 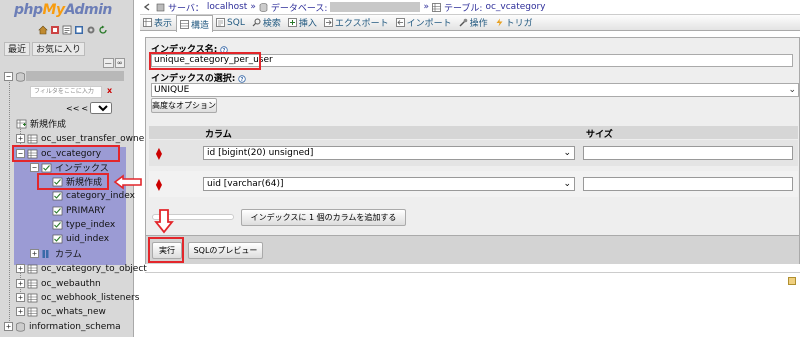 I want to click on add-column-to-index-button: インデックスに 1 個のカラムを追加する, so click(x=323, y=217).